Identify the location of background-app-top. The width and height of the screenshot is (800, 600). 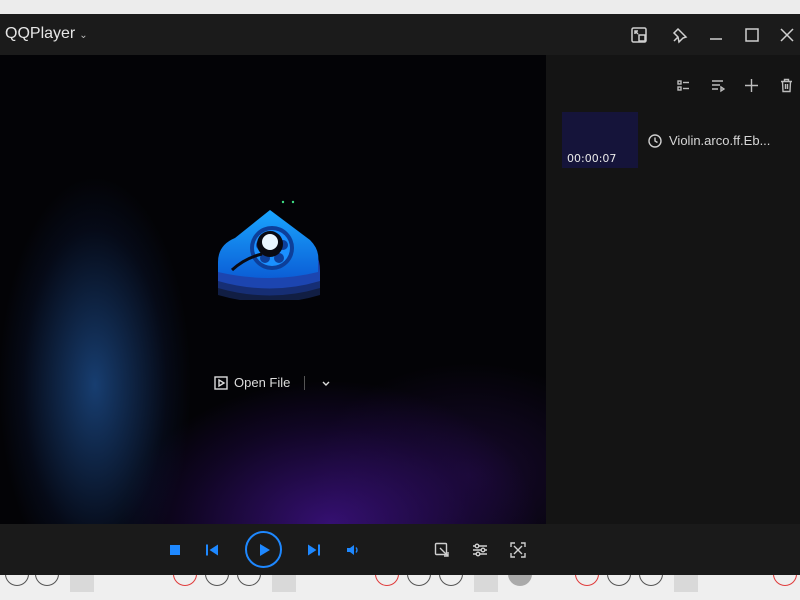
(400, 7).